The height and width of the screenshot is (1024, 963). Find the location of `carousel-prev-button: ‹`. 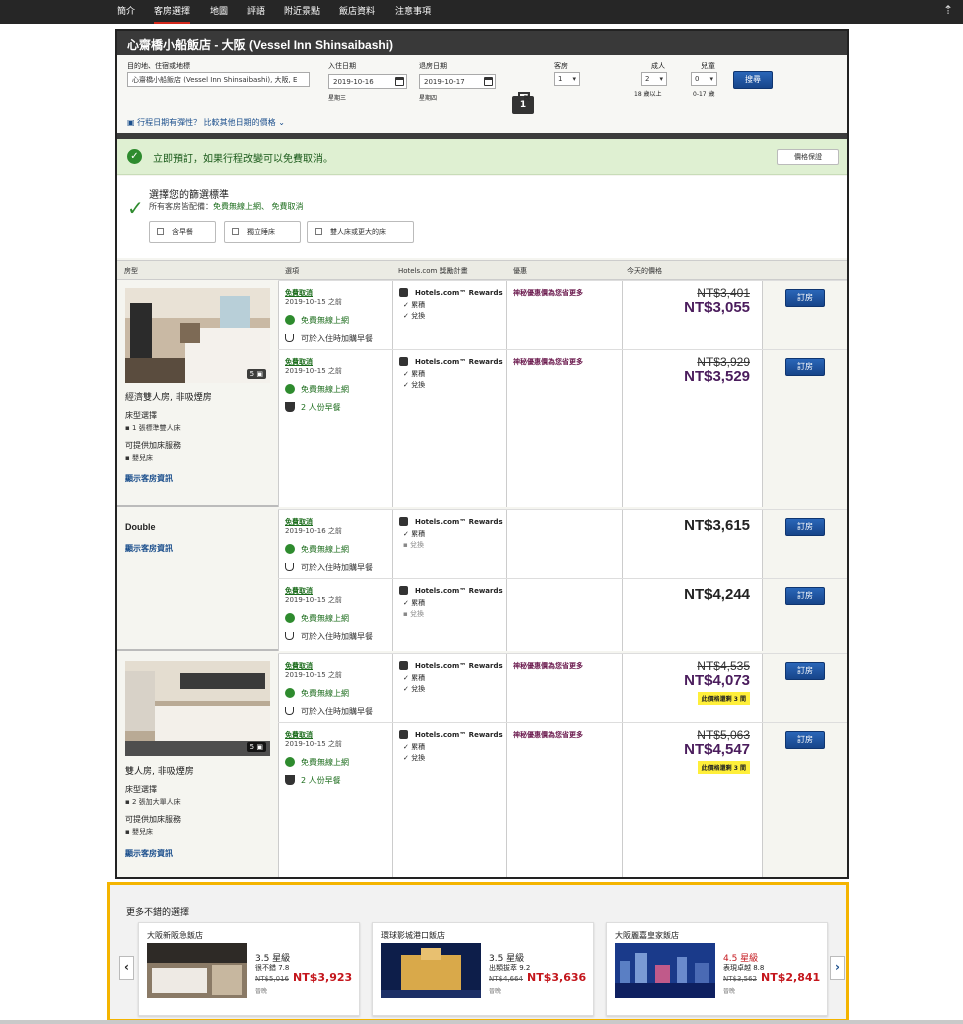

carousel-prev-button: ‹ is located at coordinates (126, 968).